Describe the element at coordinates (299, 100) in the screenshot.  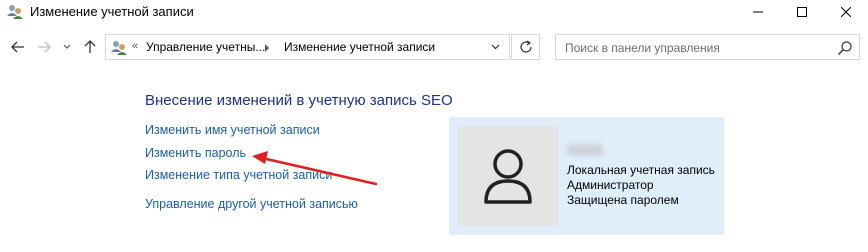
I see `page-title: Внесение изменений в учетную запись SEO` at that location.